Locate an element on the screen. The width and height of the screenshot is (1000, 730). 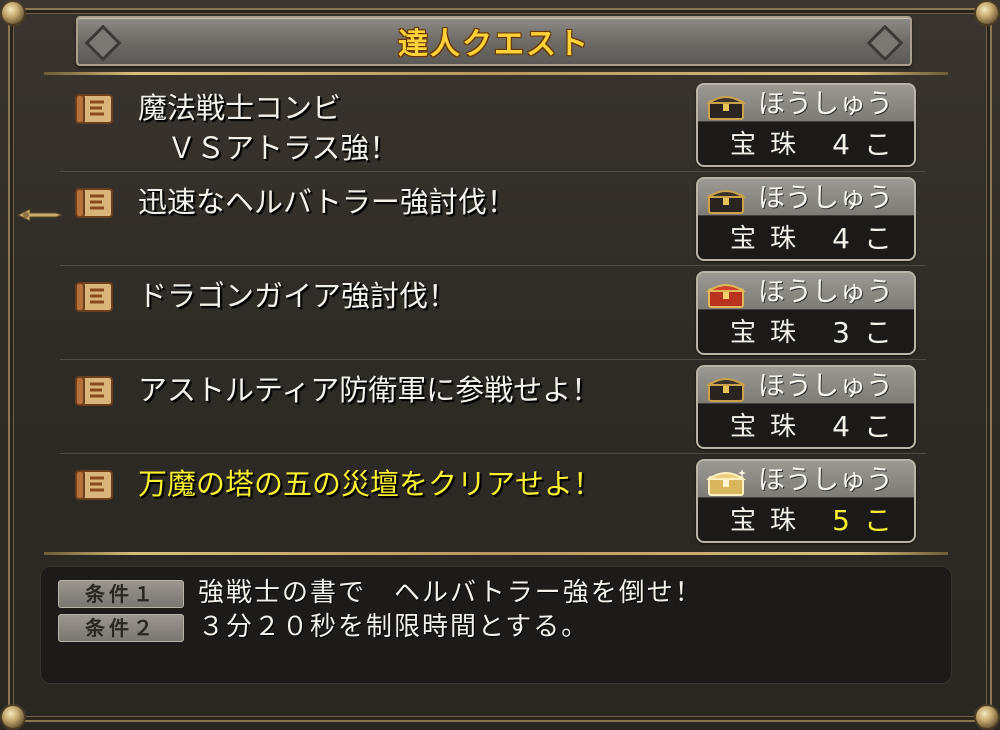
quest-title: 迅速なヘルバトラー強討伐！ is located at coordinates (327, 202).